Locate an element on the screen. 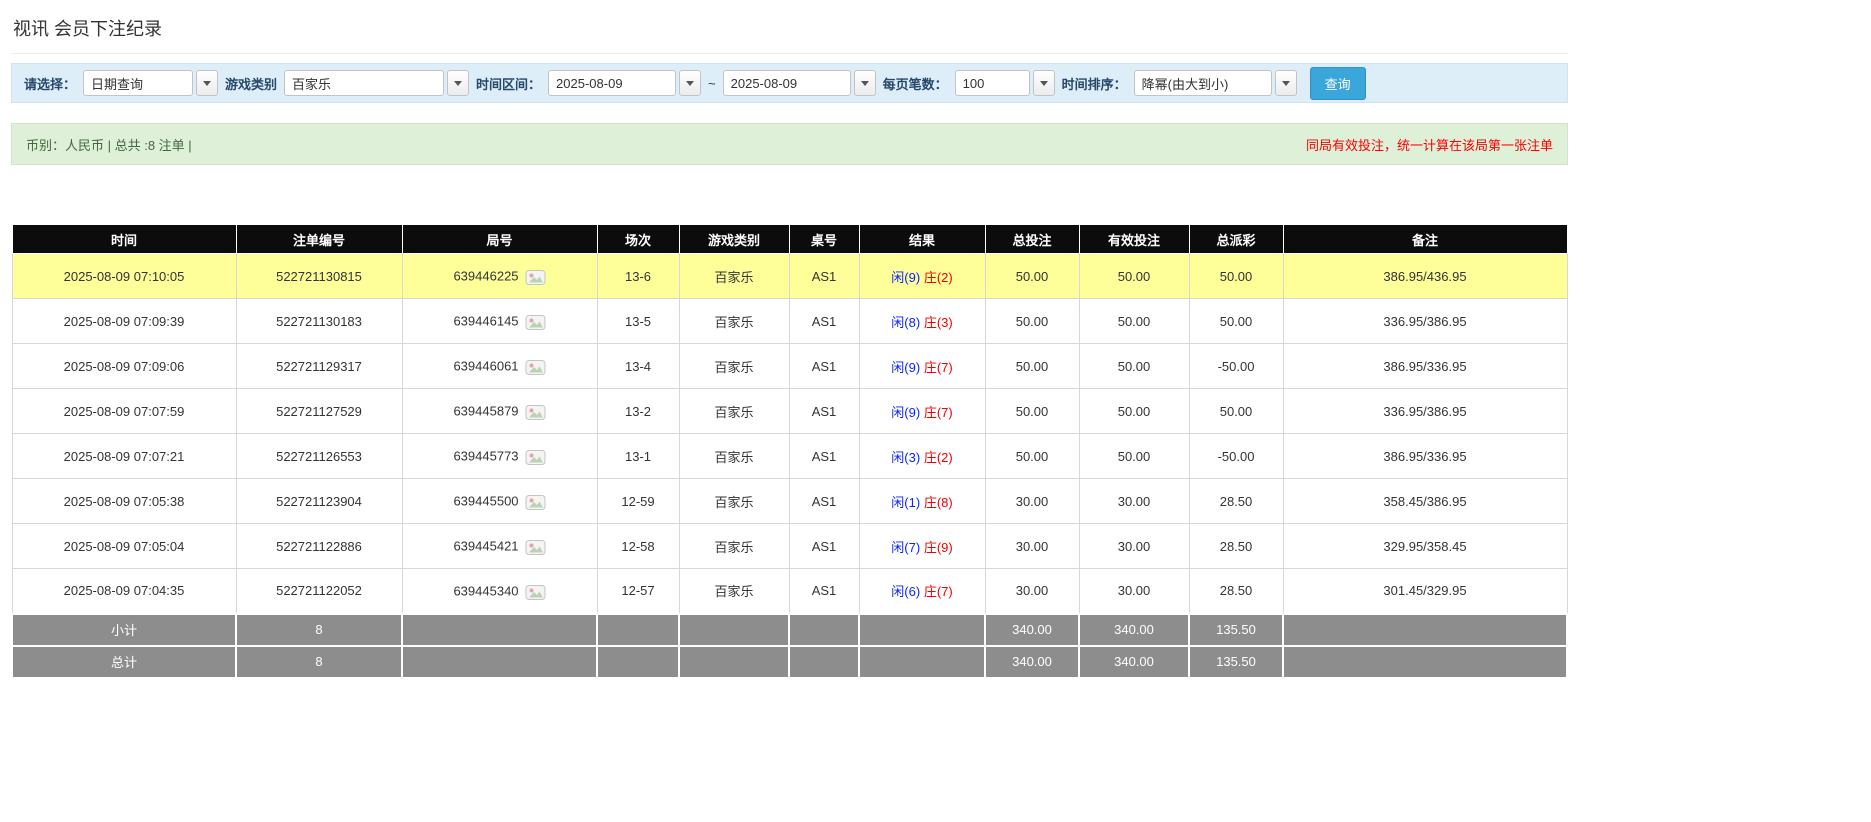  total-count: 8 is located at coordinates (319, 661).